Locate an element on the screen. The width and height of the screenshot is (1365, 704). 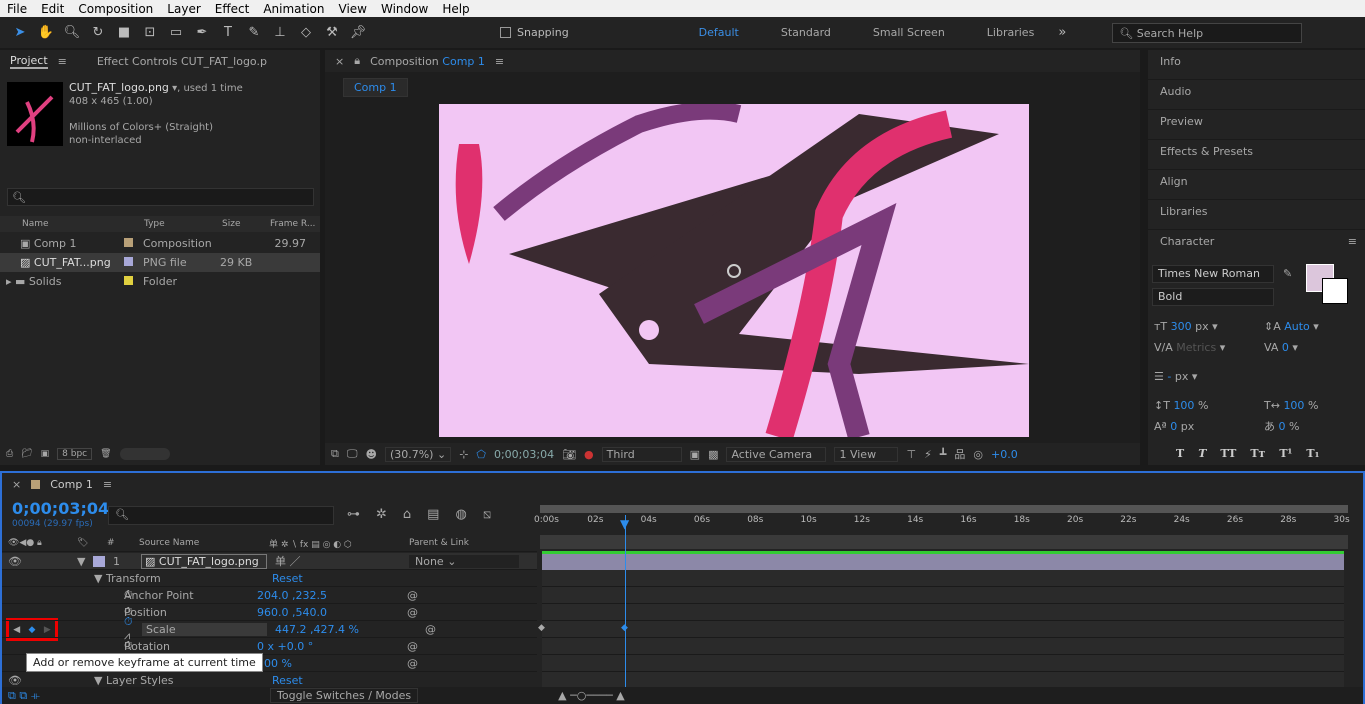
keyframe-start: ◆ is located at coordinates (541, 628).